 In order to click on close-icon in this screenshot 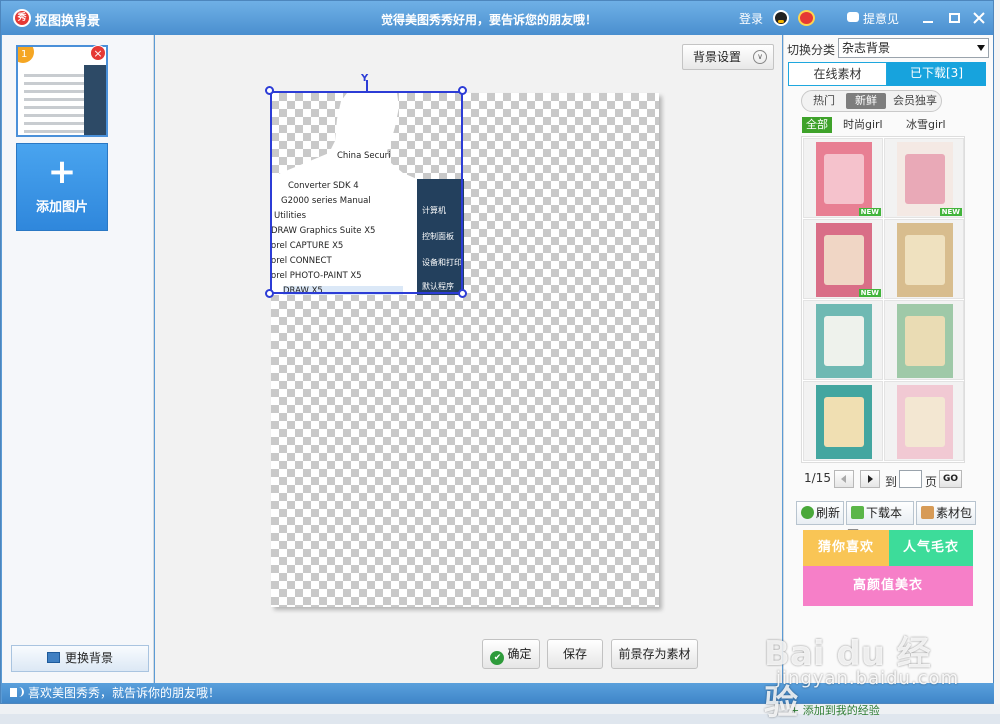, I will do `click(979, 18)`.